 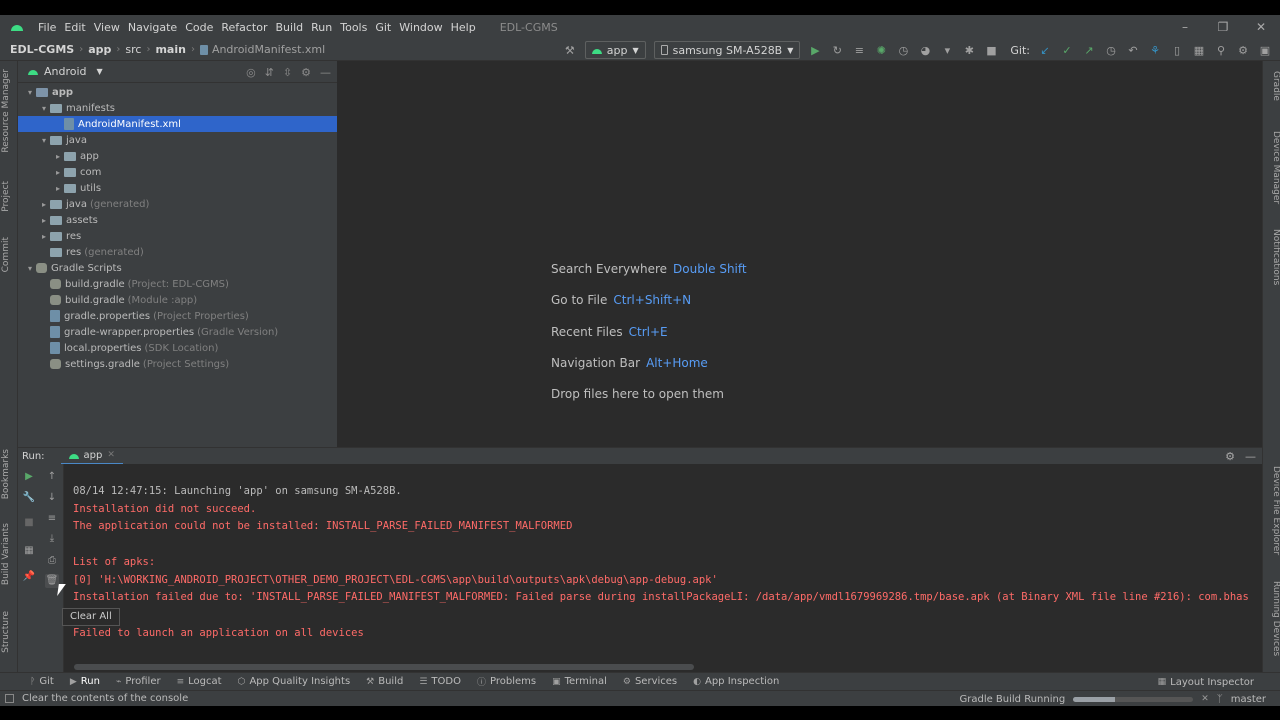 I want to click on tool-window-structure: Structure, so click(x=9, y=632).